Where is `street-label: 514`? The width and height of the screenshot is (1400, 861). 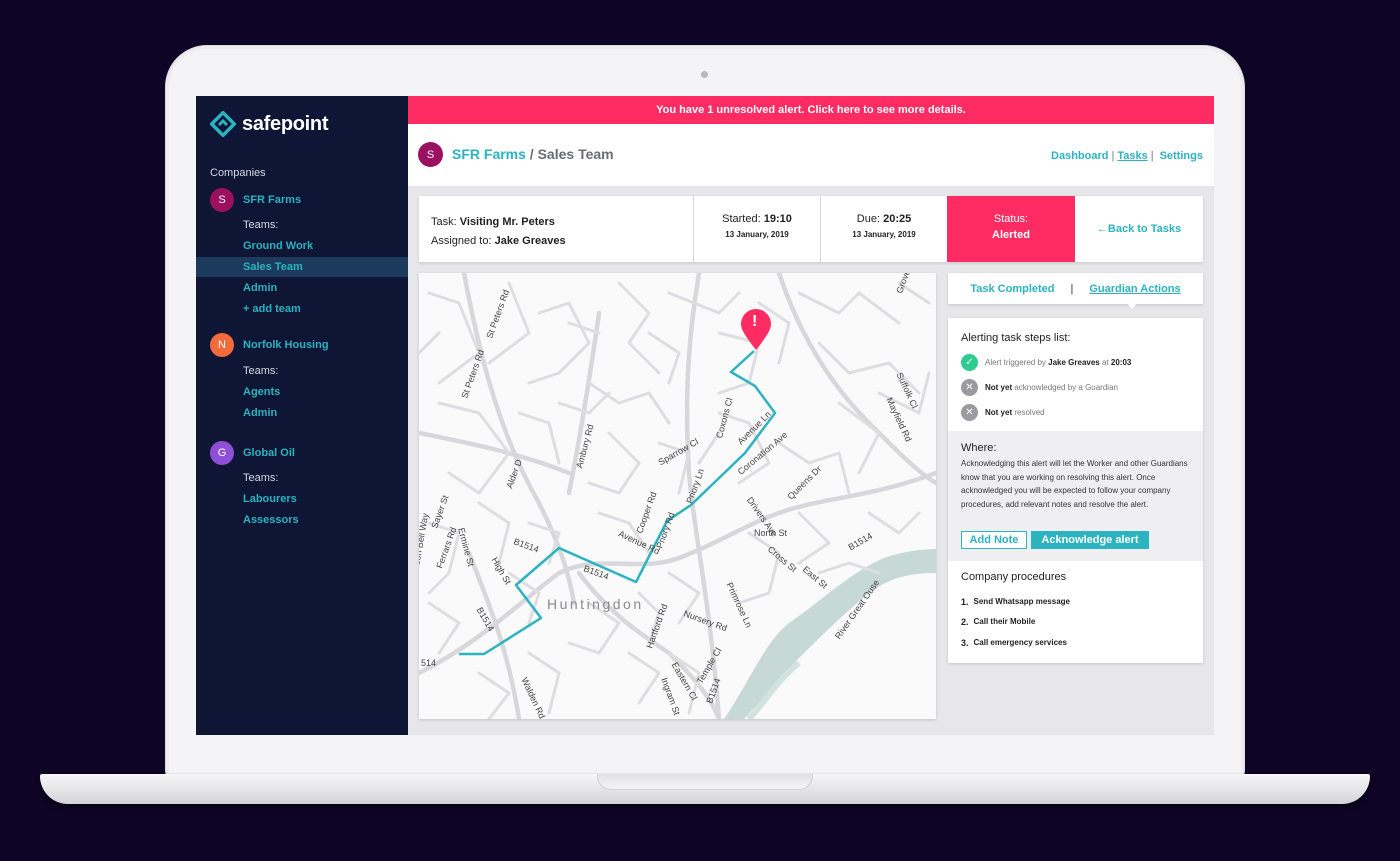 street-label: 514 is located at coordinates (429, 663).